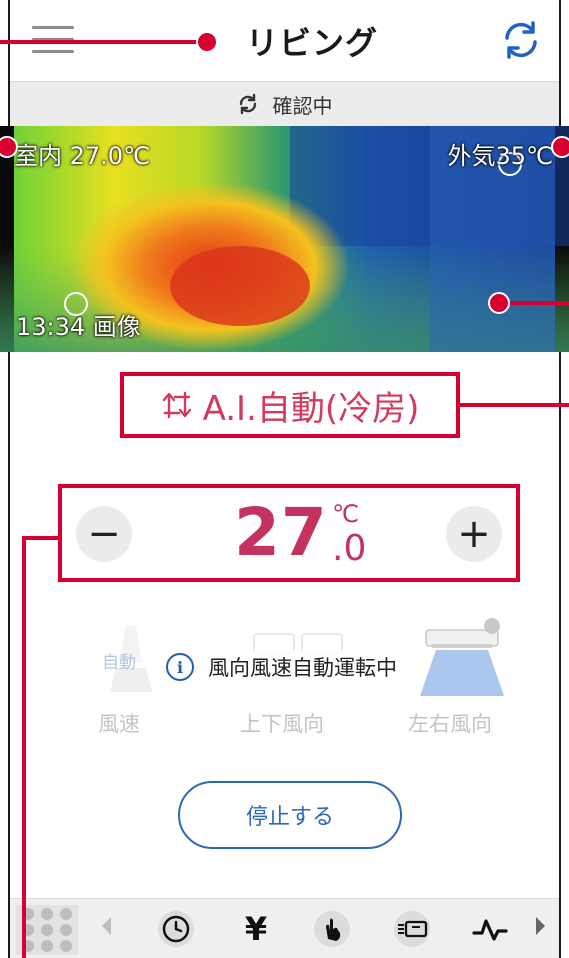  Describe the element at coordinates (102, 42) in the screenshot. I see `callout-line-title` at that location.